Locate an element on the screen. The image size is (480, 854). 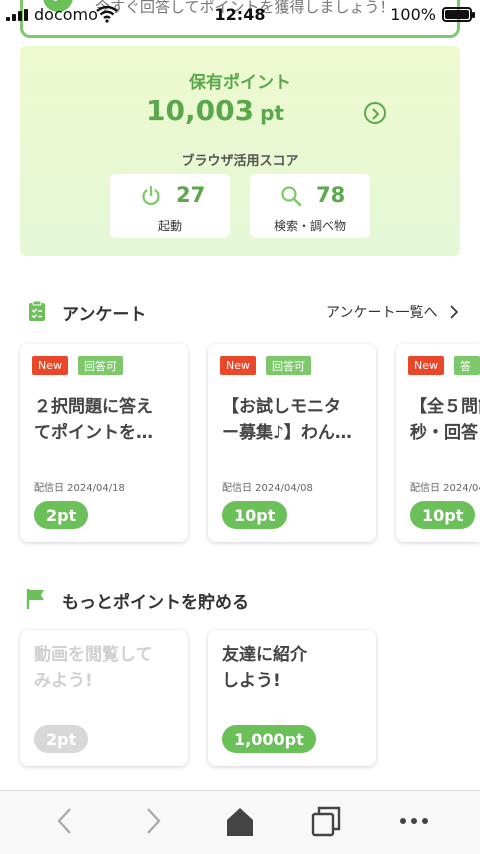
survey-list-link: アンケート一覧へ is located at coordinates (394, 312).